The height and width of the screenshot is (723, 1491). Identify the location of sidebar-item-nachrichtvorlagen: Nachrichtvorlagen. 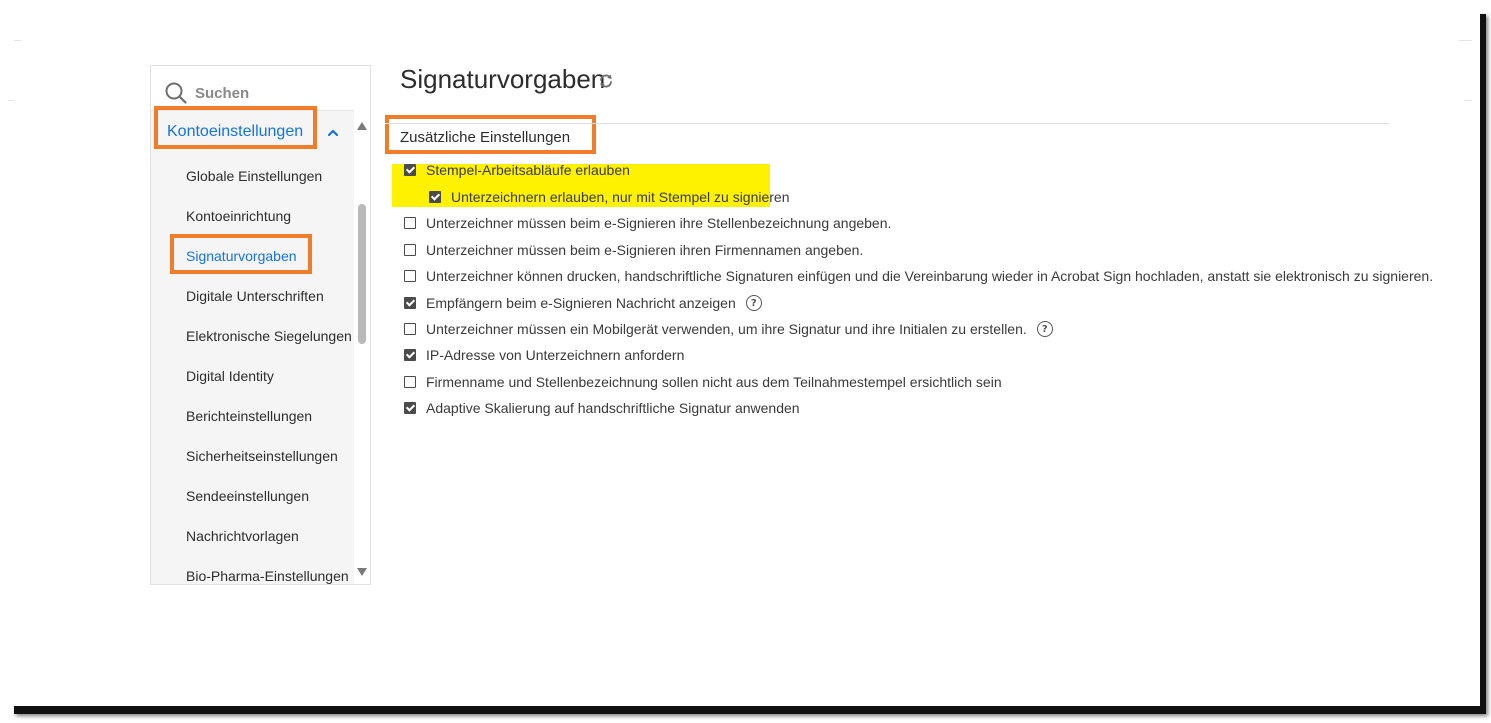
(242, 536).